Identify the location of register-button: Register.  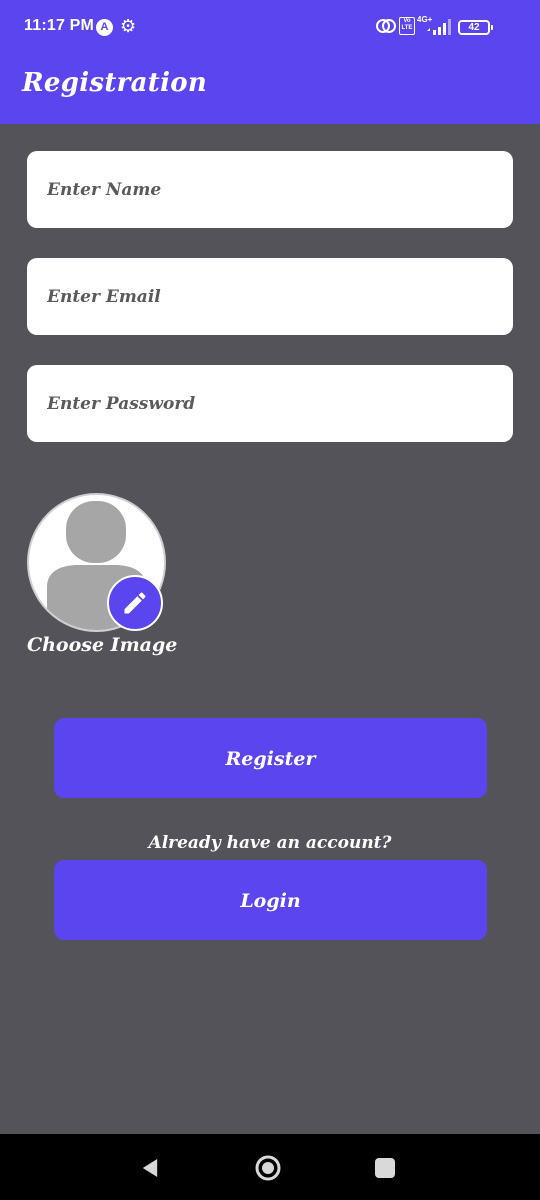
(270, 758).